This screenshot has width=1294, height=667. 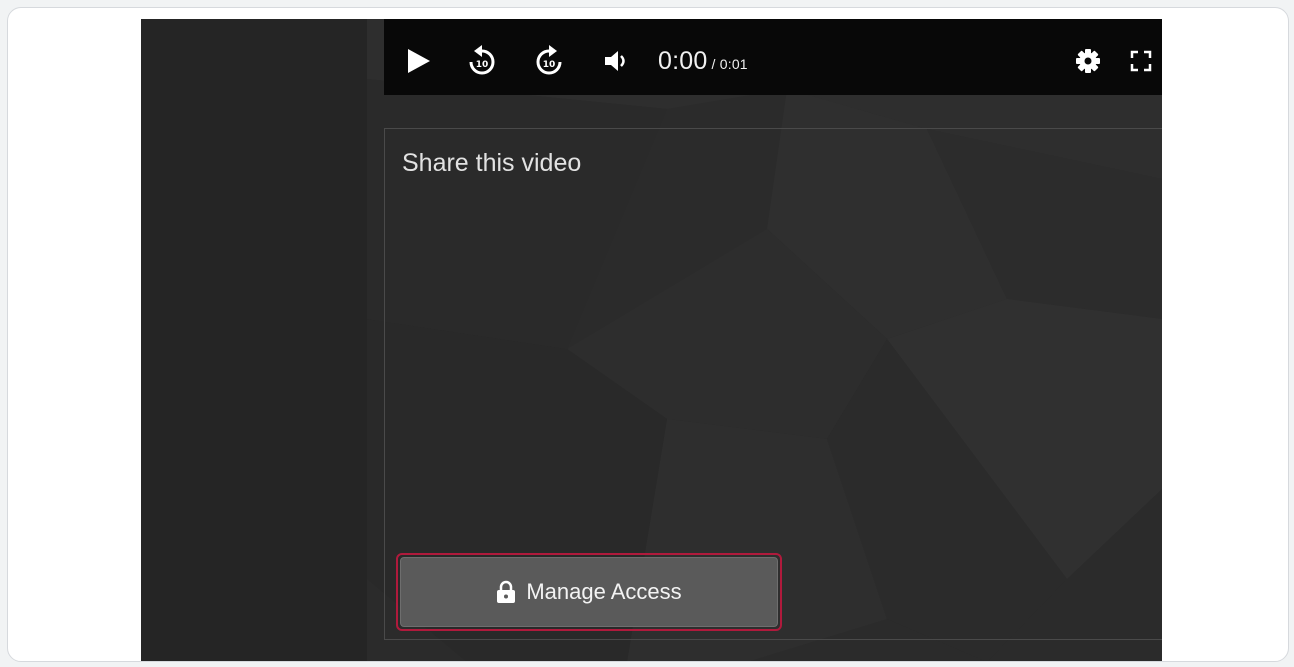 I want to click on rewind-10-button: 10, so click(x=482, y=61).